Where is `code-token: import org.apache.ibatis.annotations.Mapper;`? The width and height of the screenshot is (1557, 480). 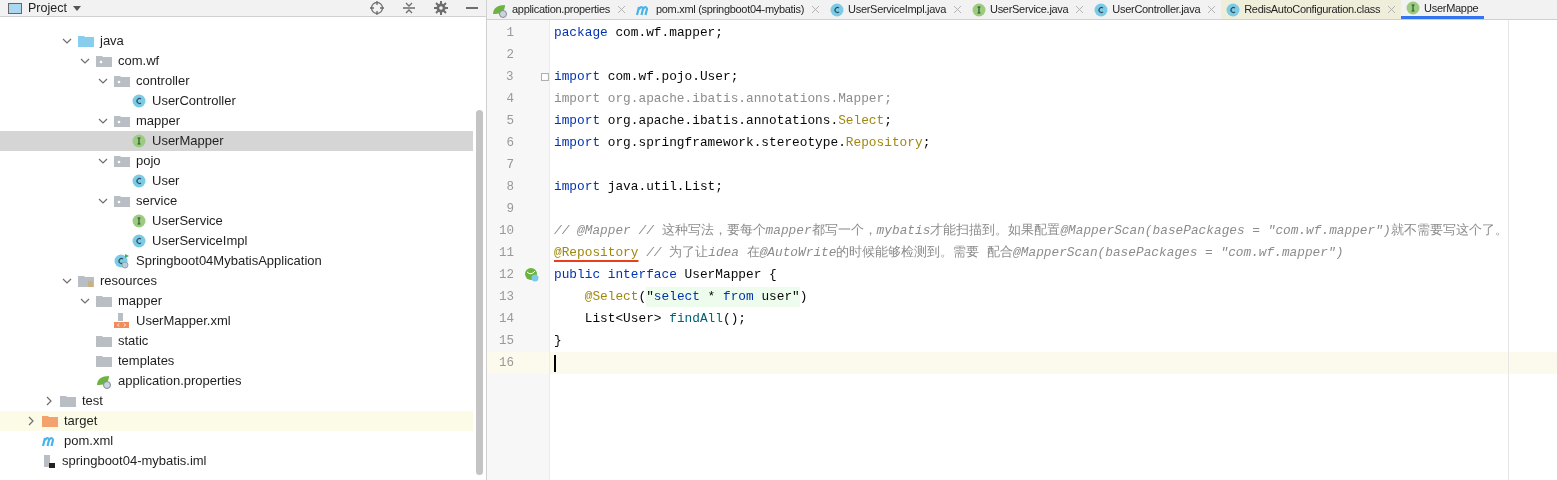
code-token: import org.apache.ibatis.annotations.Mapper; is located at coordinates (723, 99).